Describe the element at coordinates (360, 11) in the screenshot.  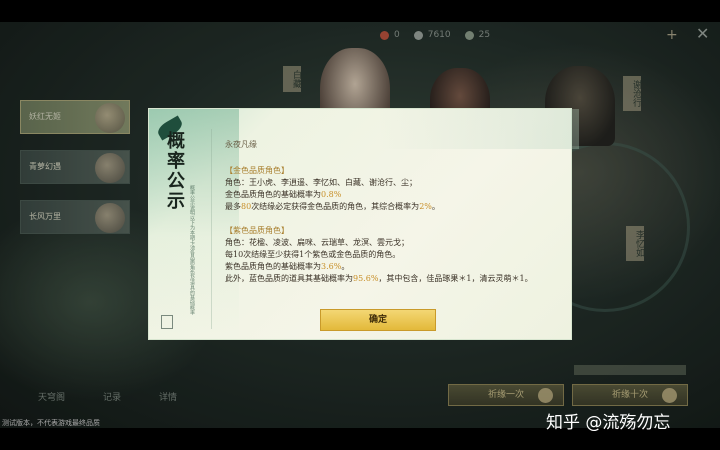
I see `letterbox-top` at that location.